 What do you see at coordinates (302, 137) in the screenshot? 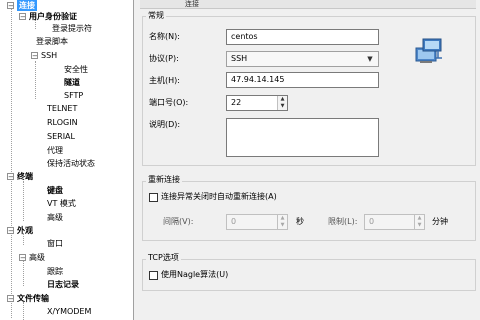
I see `description-textarea` at bounding box center [302, 137].